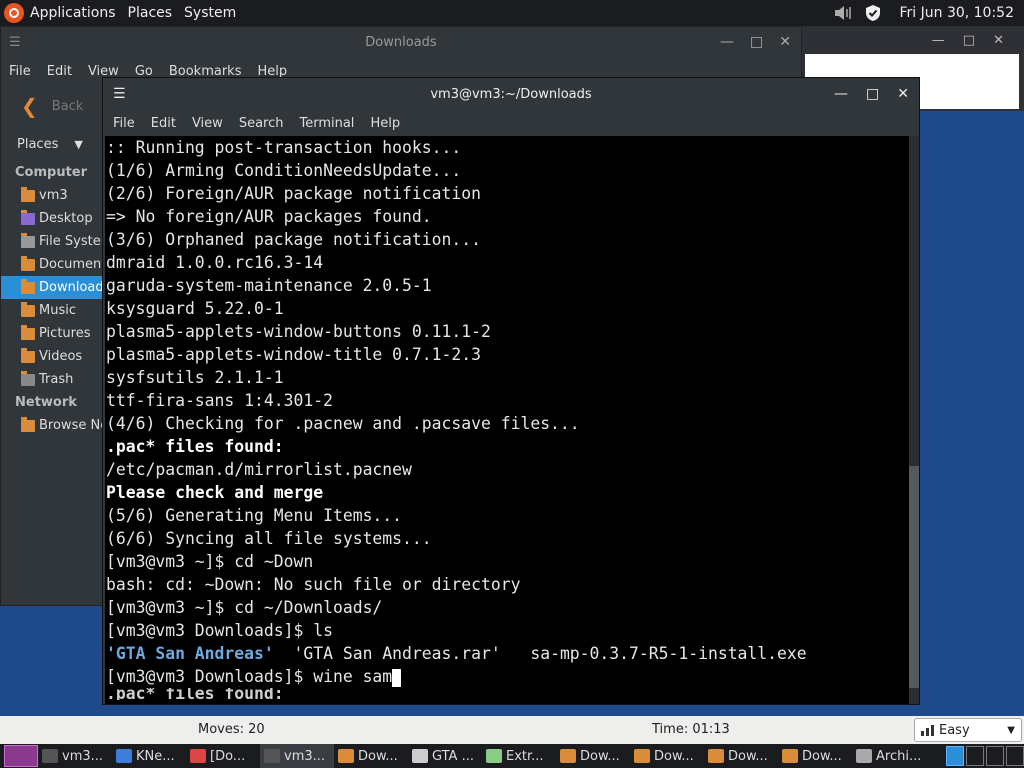 This screenshot has width=1024, height=768. I want to click on terminal-line: [vm3@vm3 Downloads]$ ls, so click(219, 630).